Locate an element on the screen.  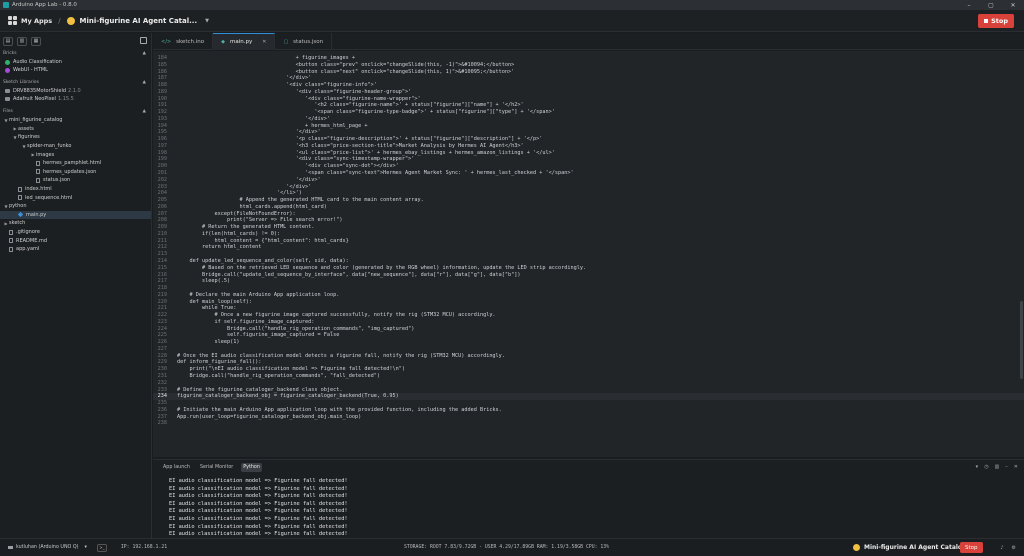
file-tree-item: hermes_pamphlet.html is located at coordinates (75, 163).